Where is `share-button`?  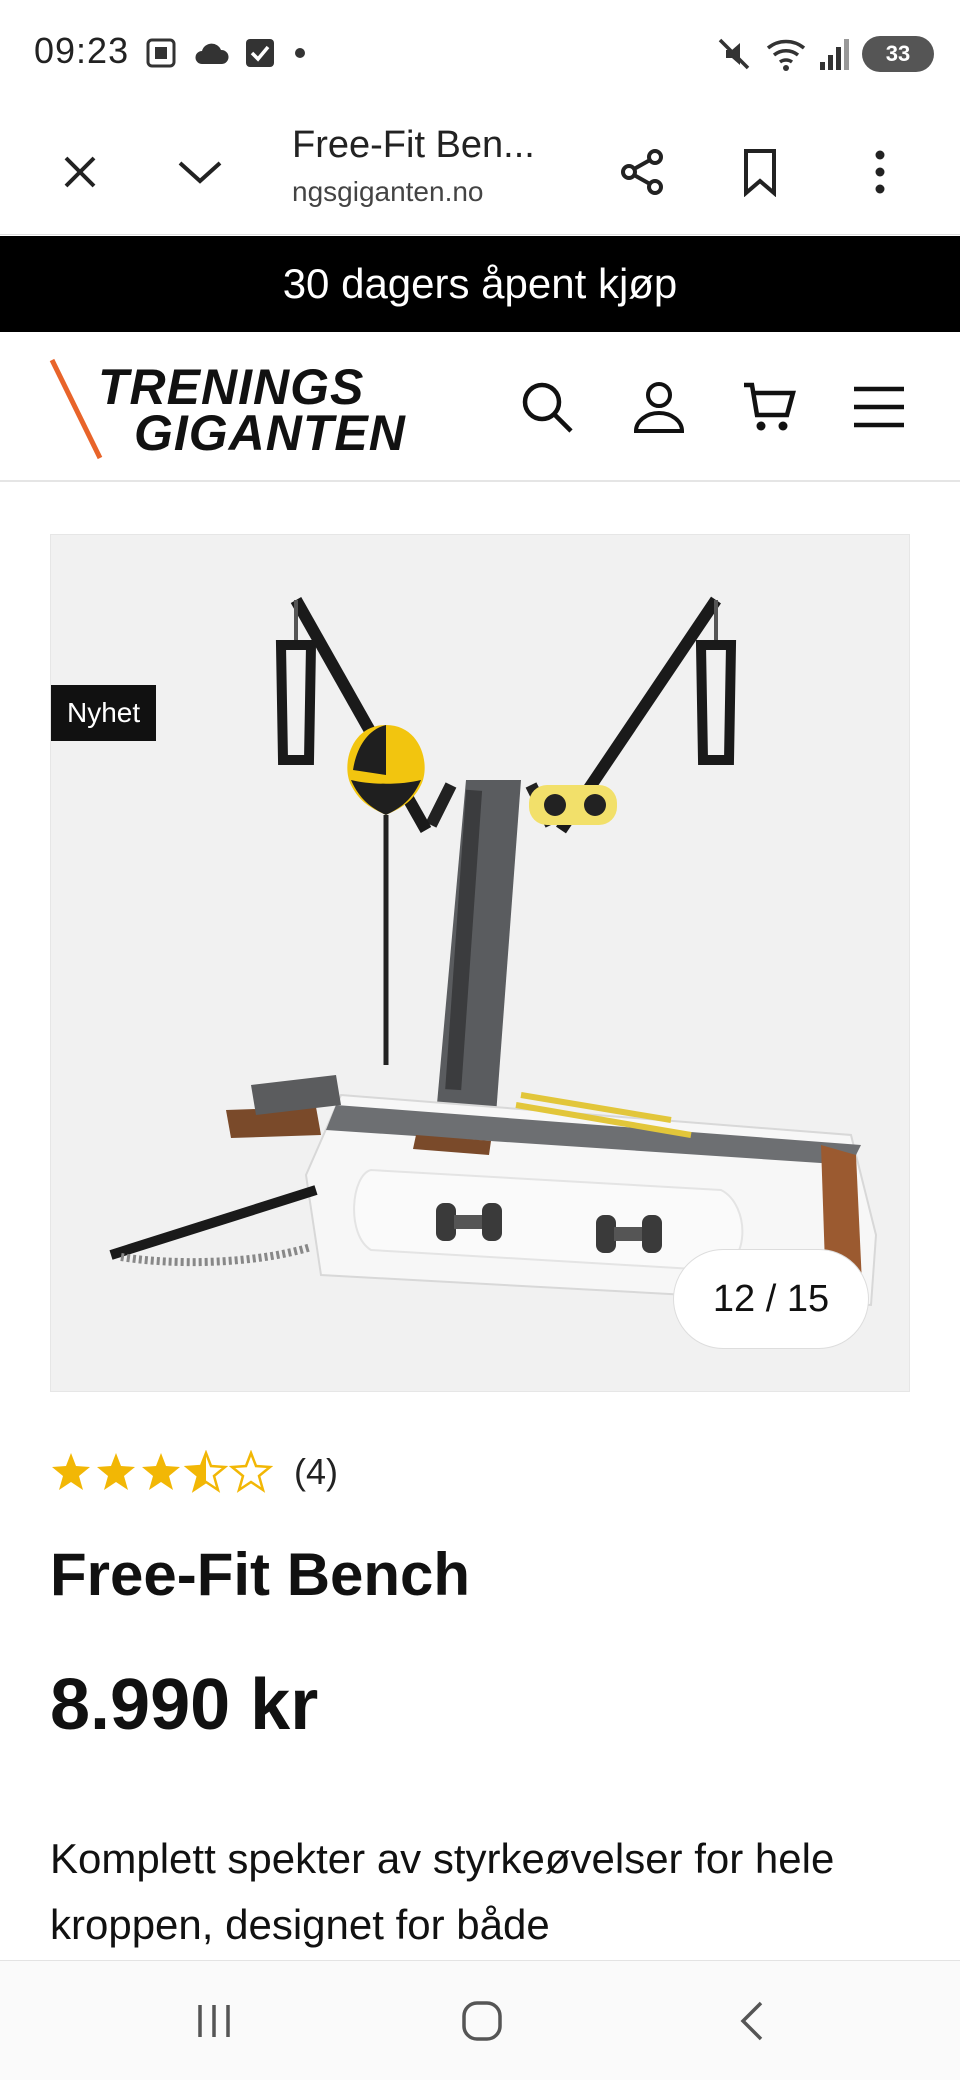
share-button is located at coordinates (642, 172).